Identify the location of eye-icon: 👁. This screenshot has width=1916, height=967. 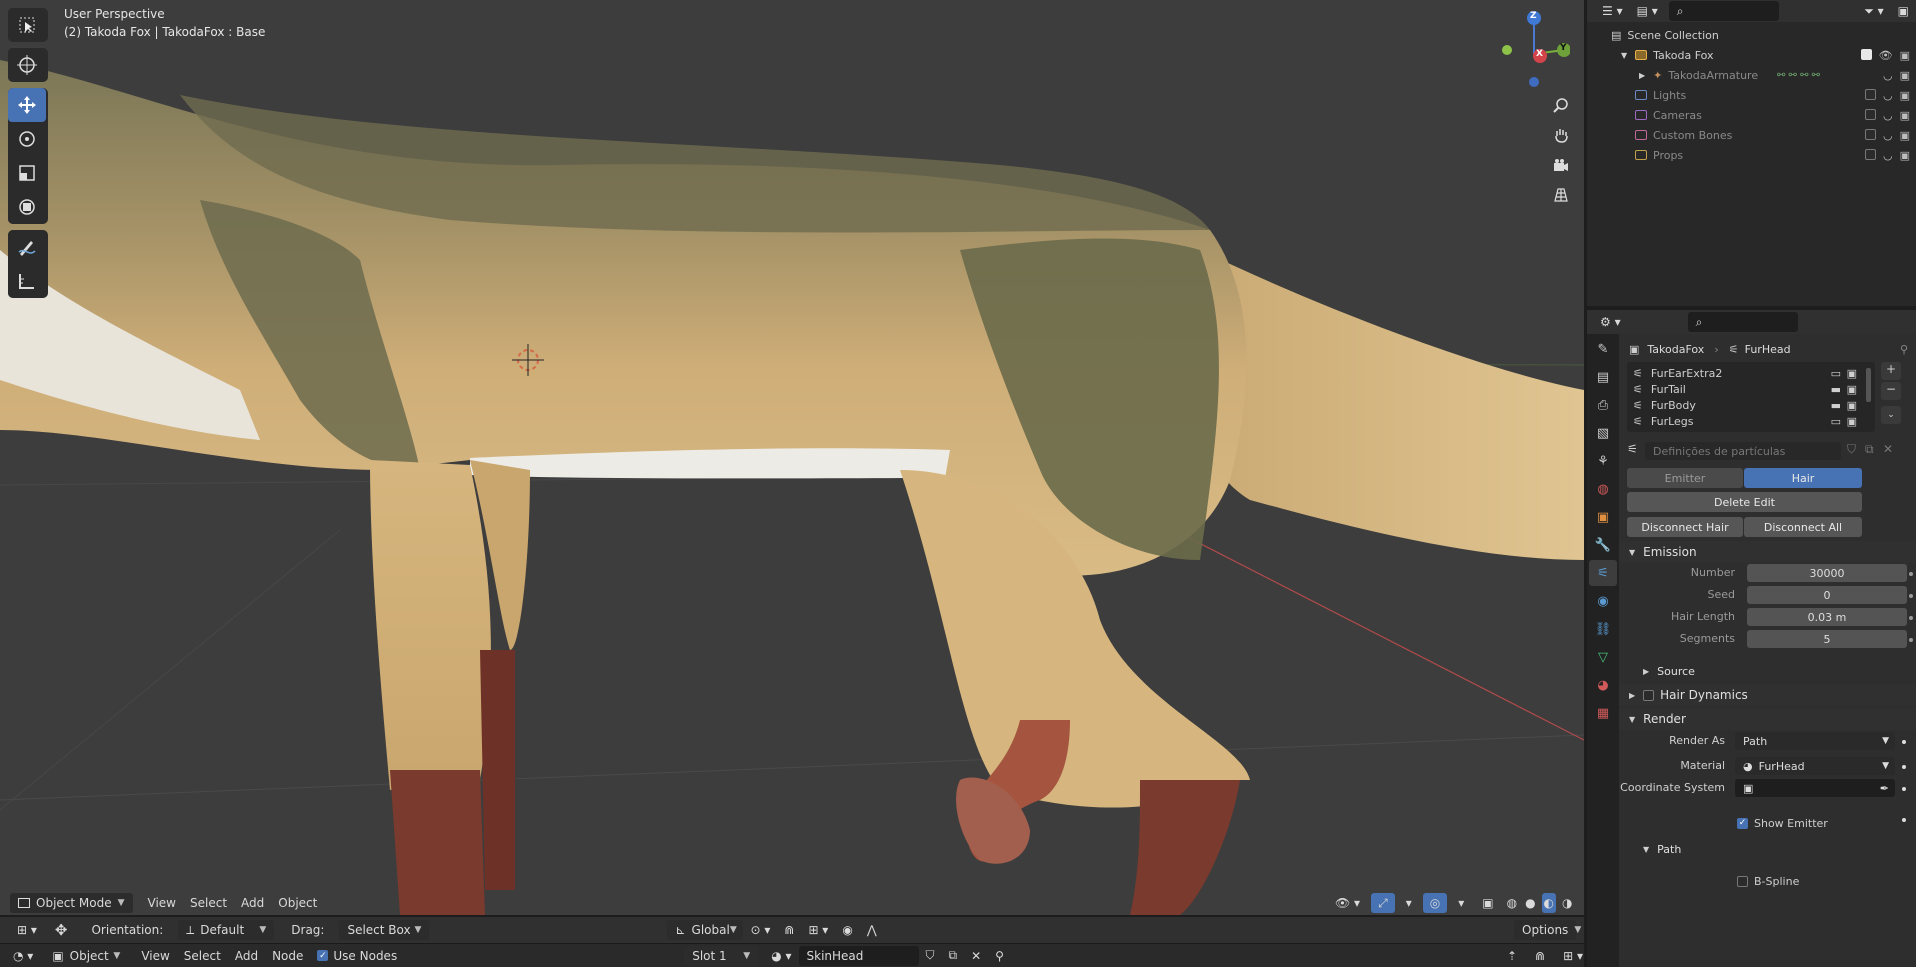
(1886, 55).